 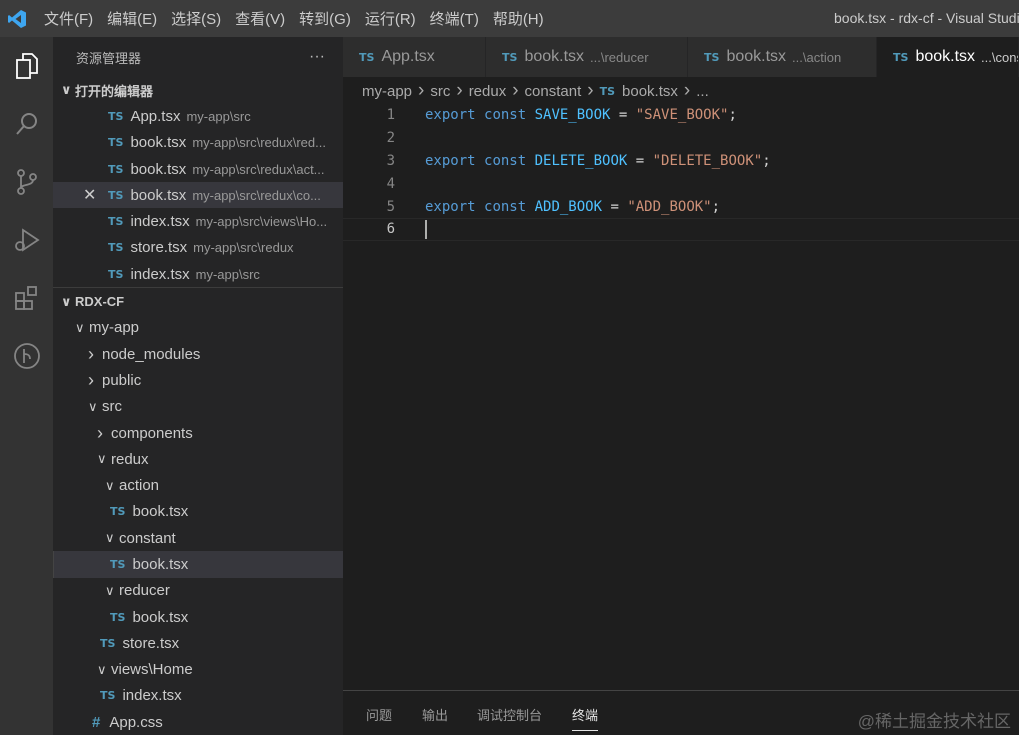 I want to click on tab-name: book.tsx, so click(x=945, y=56).